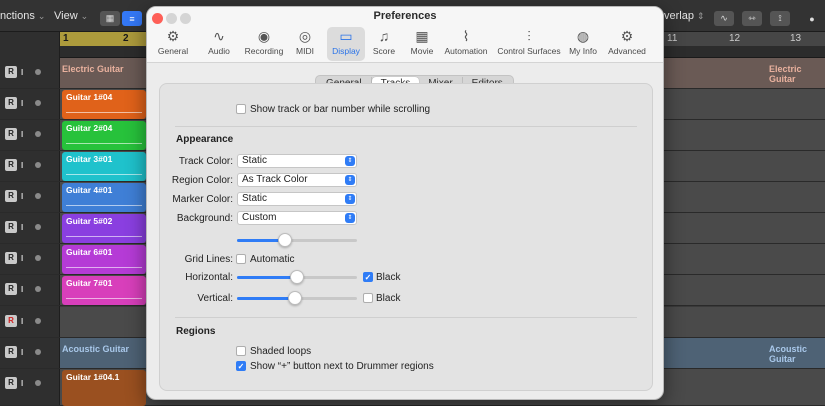 The width and height of the screenshot is (825, 406). Describe the element at coordinates (104, 290) in the screenshot. I see `audio-region: Guitar 7#01` at that location.